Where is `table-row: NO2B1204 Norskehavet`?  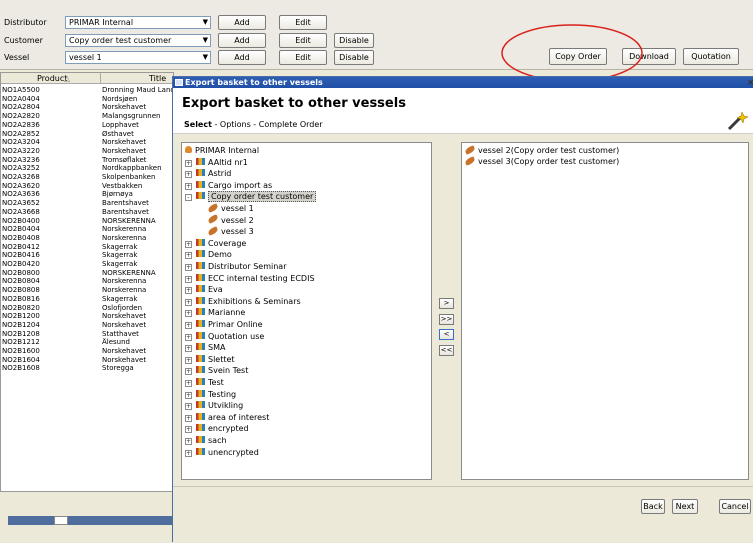
table-row: NO2B1204 Norskehavet is located at coordinates (87, 325).